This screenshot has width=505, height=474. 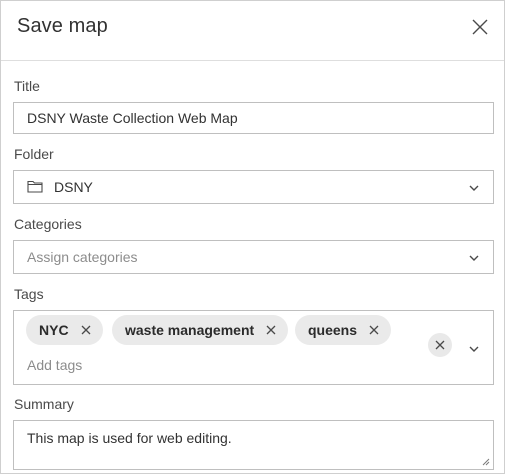 What do you see at coordinates (132, 118) in the screenshot?
I see `title-input-value: DSNY Waste Collection Web Map` at bounding box center [132, 118].